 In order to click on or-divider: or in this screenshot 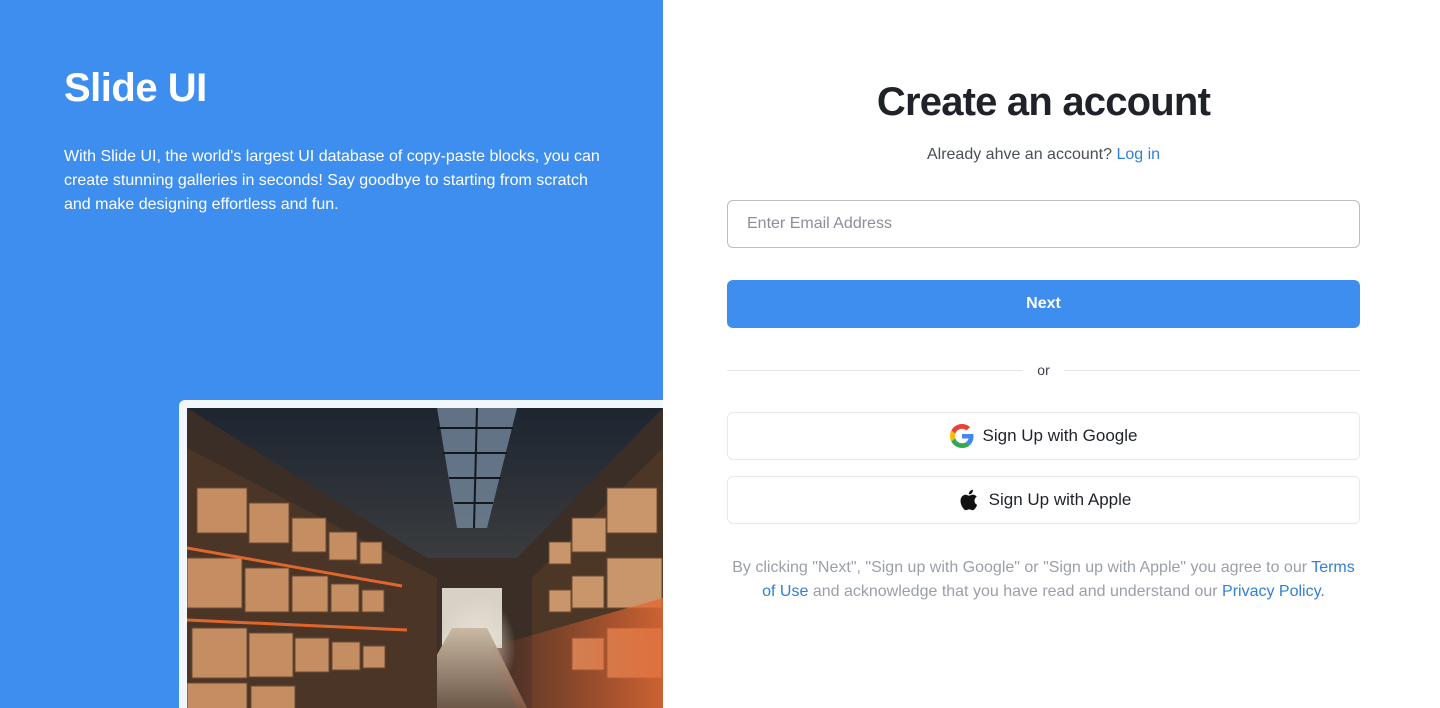, I will do `click(1044, 370)`.